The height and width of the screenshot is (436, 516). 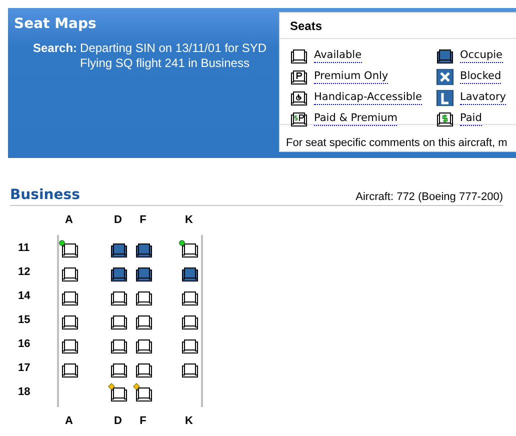 What do you see at coordinates (368, 97) in the screenshot?
I see `legend-link: Handicap-Accessible` at bounding box center [368, 97].